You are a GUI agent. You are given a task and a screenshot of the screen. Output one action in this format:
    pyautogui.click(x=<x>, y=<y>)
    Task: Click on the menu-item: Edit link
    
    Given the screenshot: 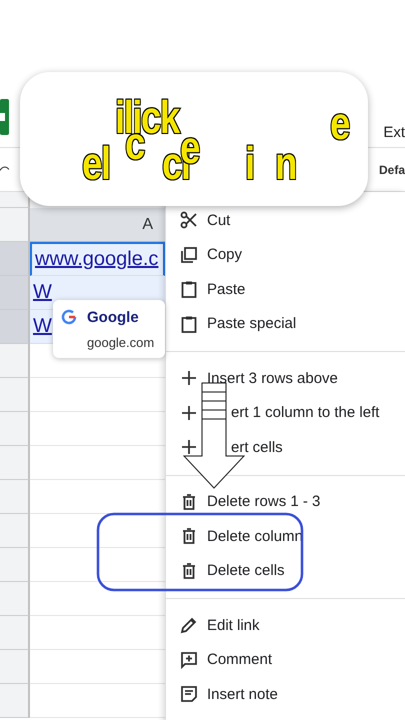 What is the action you would take?
    pyautogui.click(x=285, y=625)
    